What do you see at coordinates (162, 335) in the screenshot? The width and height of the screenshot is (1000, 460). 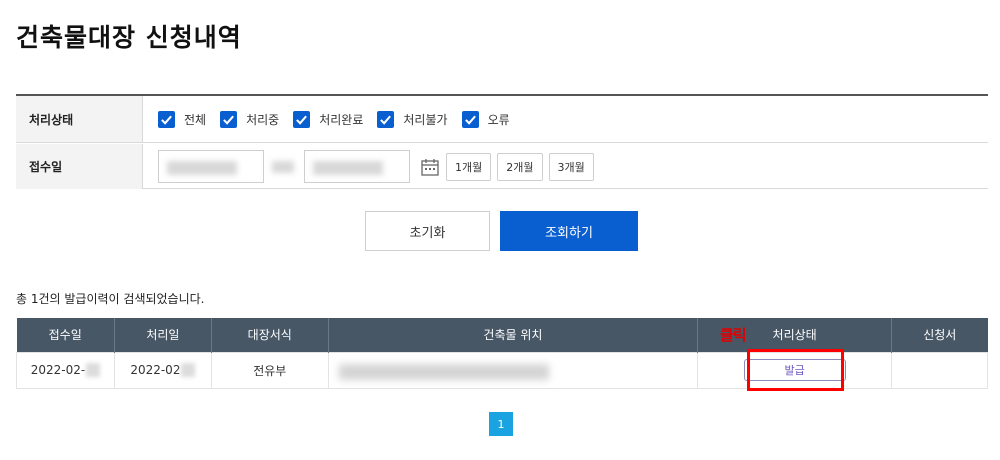 I see `column-header: 처리일` at bounding box center [162, 335].